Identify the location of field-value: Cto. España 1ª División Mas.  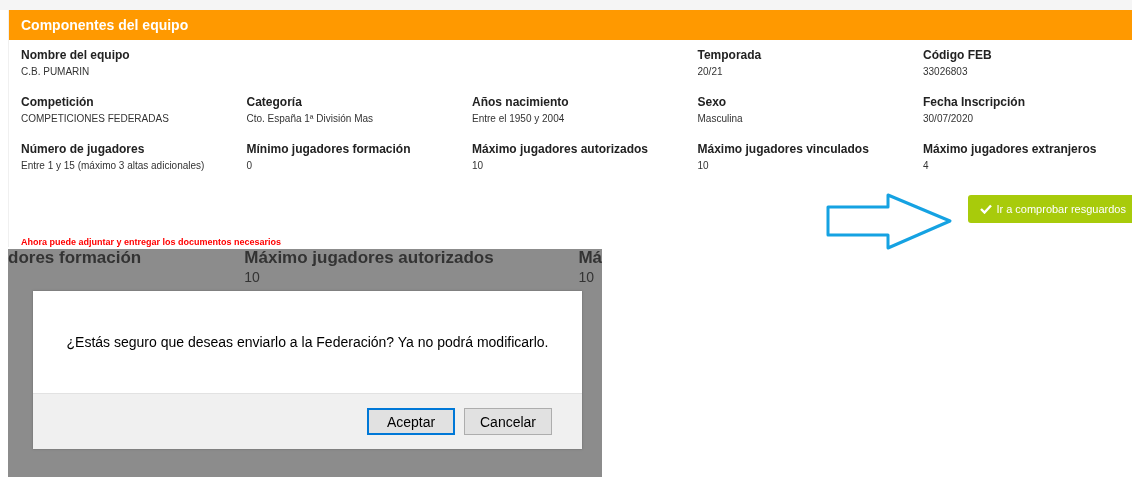
(310, 118).